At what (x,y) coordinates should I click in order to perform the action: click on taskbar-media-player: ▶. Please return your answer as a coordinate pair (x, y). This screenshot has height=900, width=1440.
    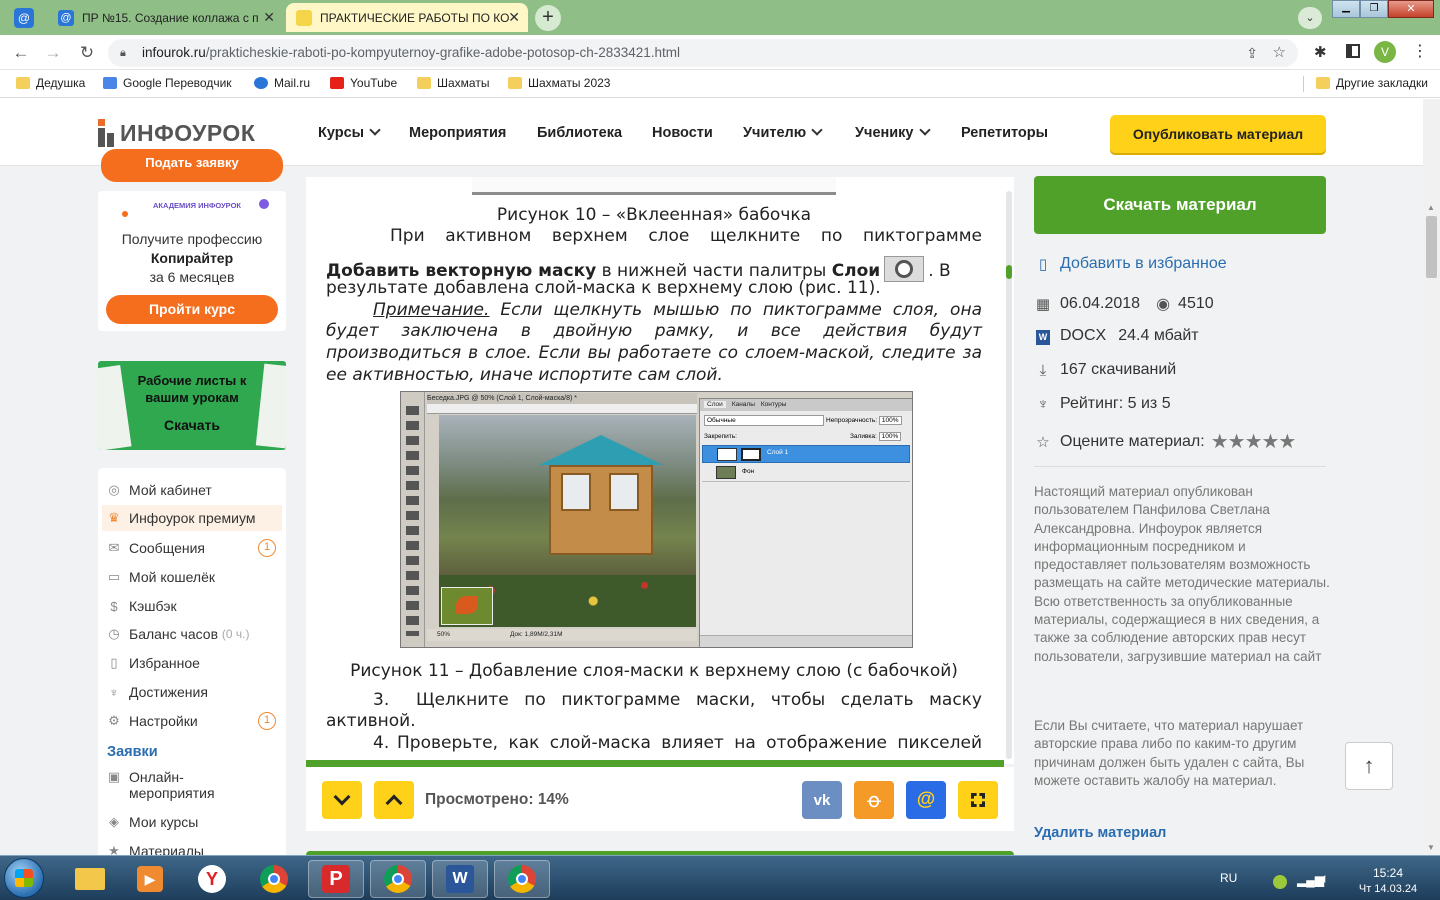
    Looking at the image, I should click on (150, 879).